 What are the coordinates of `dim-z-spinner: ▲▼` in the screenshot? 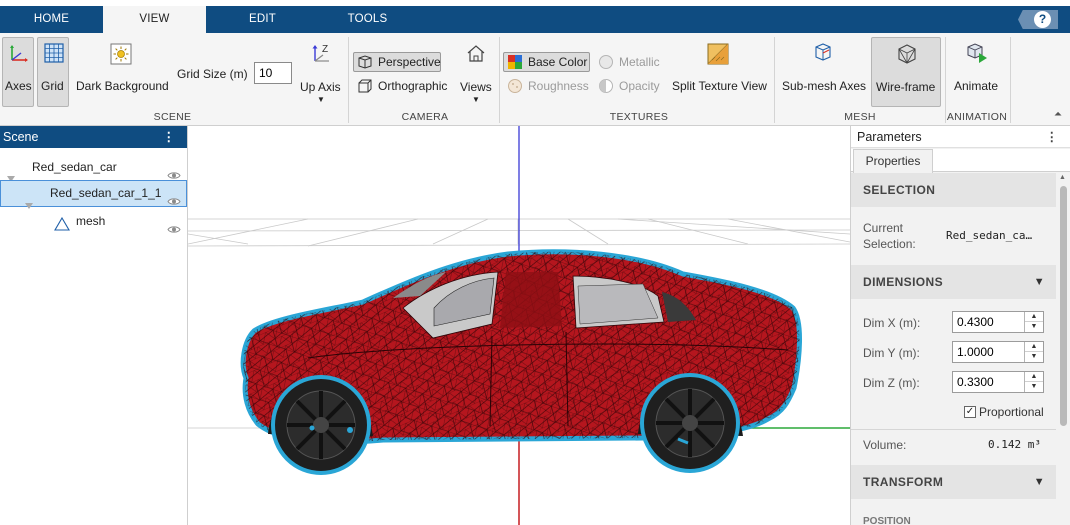 It's located at (998, 382).